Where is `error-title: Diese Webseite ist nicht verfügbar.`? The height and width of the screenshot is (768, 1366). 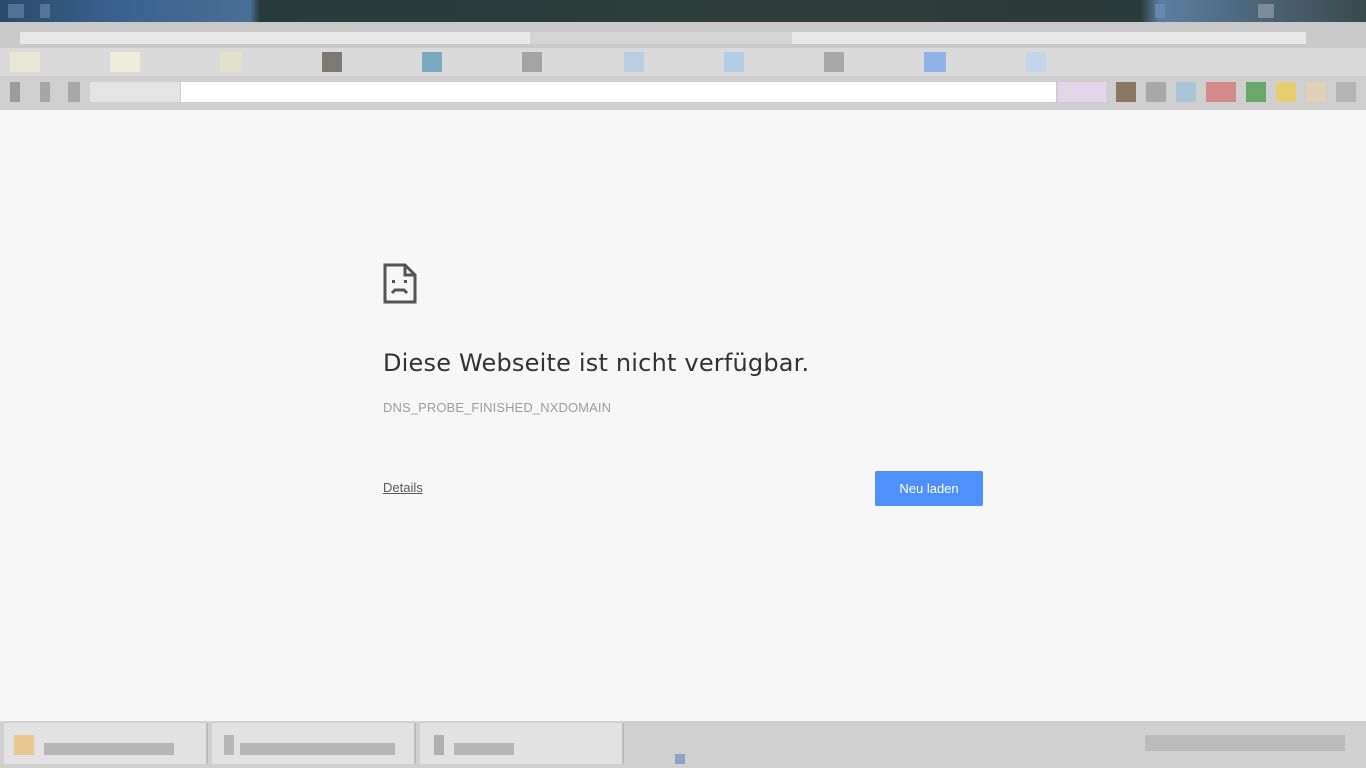
error-title: Diese Webseite ist nicht verfügbar. is located at coordinates (596, 363).